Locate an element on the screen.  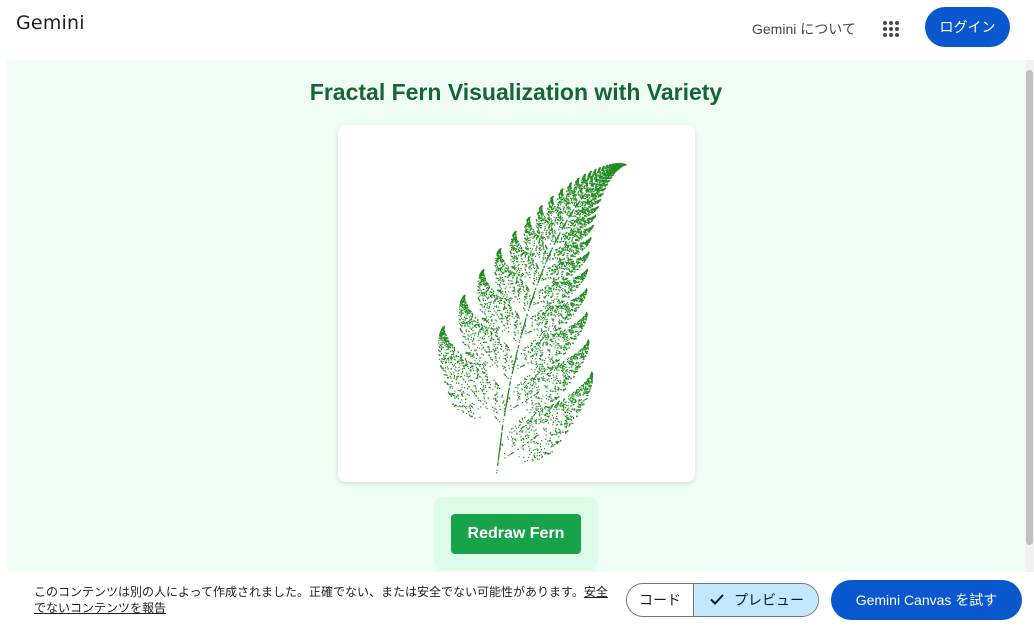
top-bar: Gemini Gemini について ログイン is located at coordinates (517, 30).